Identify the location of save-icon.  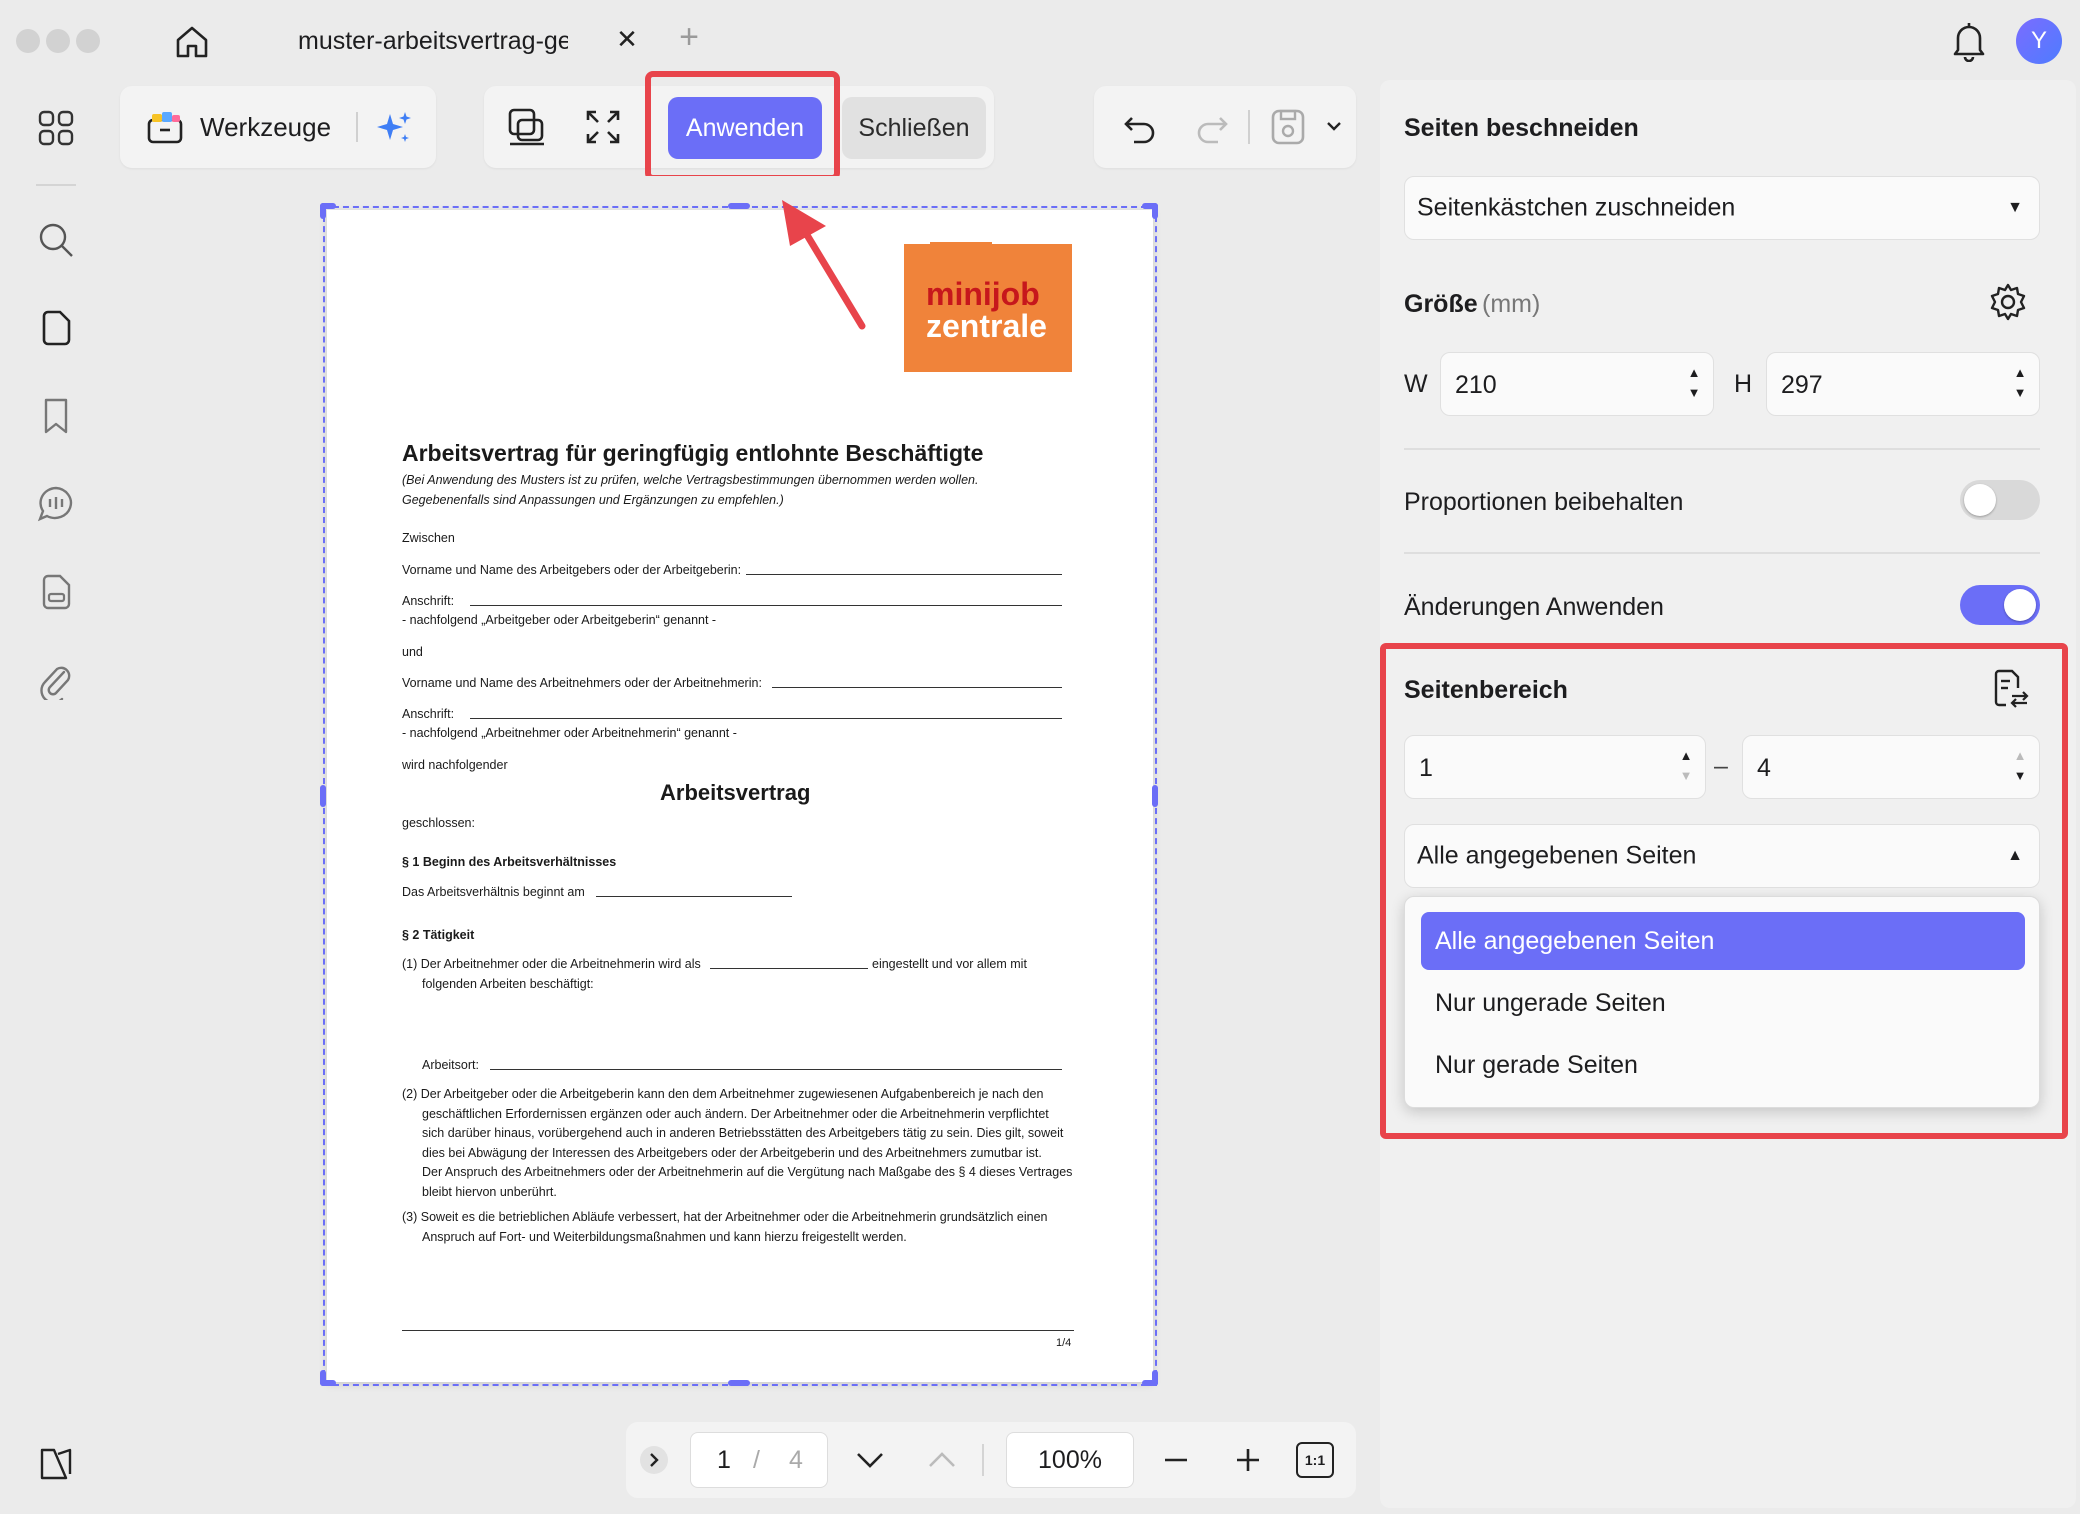
(1288, 127).